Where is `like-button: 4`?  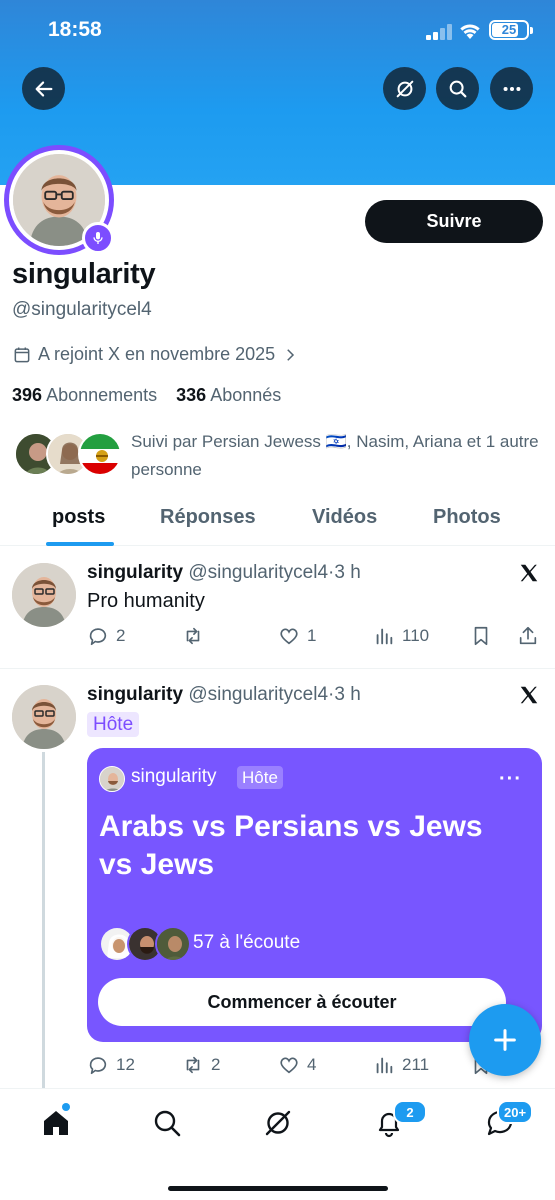
like-button: 4 is located at coordinates (297, 1065).